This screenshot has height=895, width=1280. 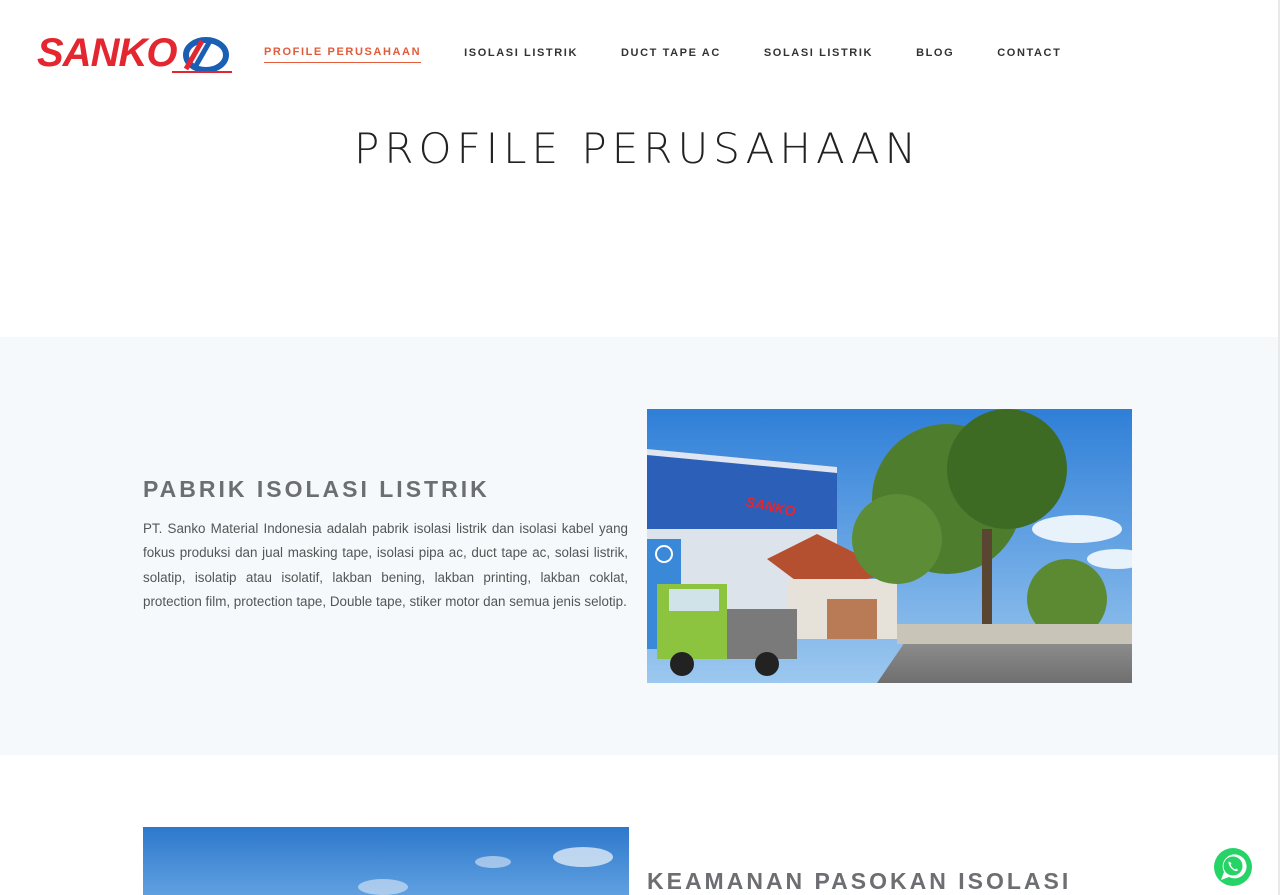 I want to click on factory-image: SANKO, so click(x=889, y=546).